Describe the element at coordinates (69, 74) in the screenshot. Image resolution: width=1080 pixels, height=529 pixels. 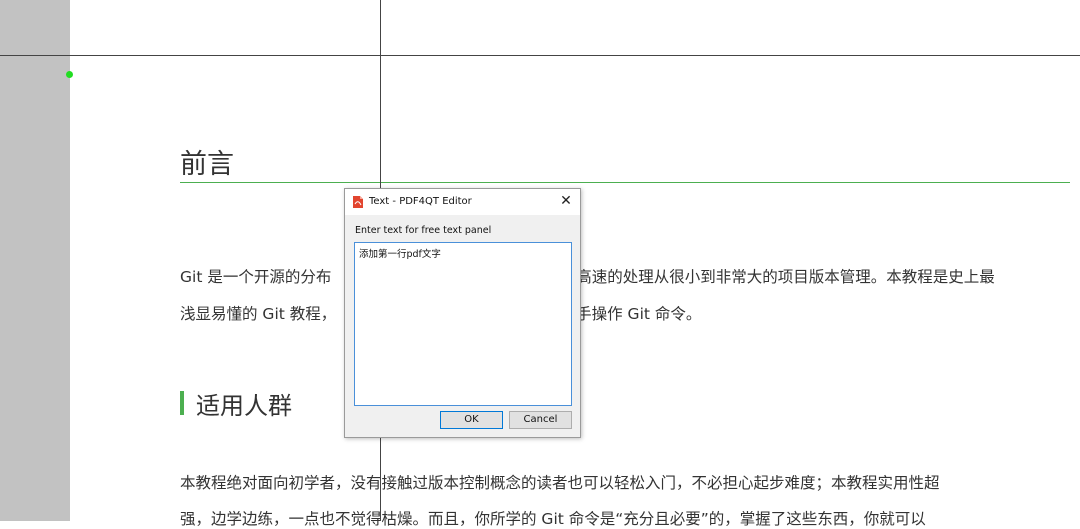
I see `anchor-point-marker` at that location.